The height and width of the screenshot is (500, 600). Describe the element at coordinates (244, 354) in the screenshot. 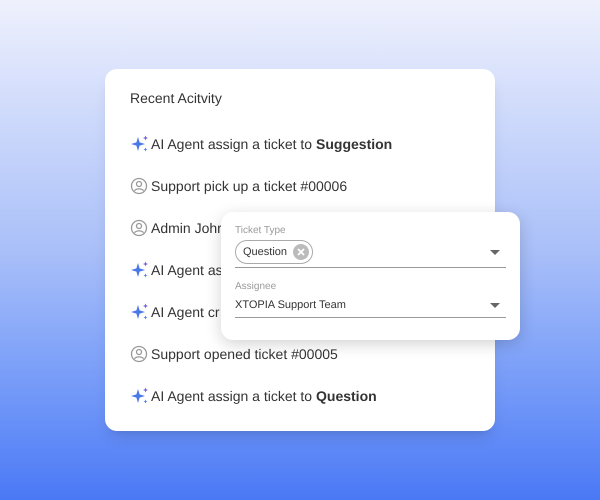

I see `activity-text: Support opened ticket #00005` at that location.